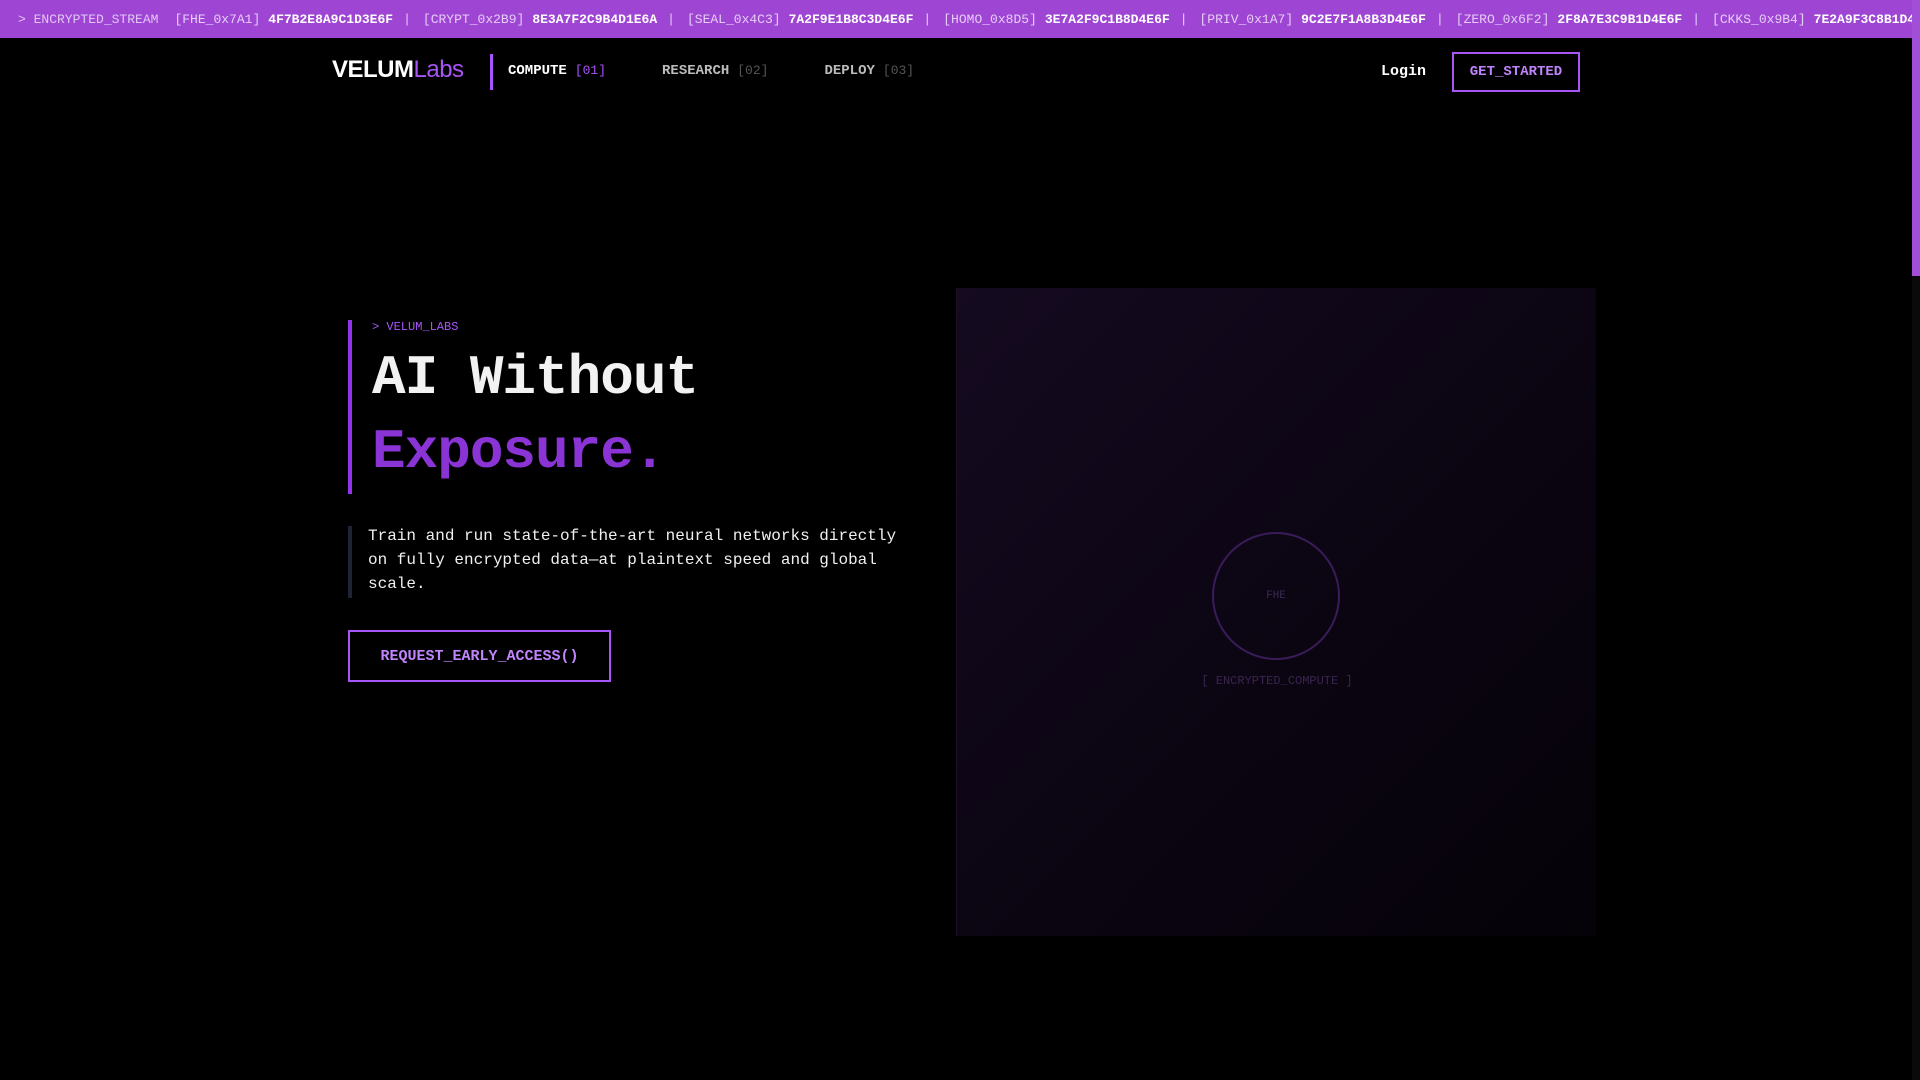  I want to click on ticker-key: [CKKS_0x9B4], so click(1759, 19).